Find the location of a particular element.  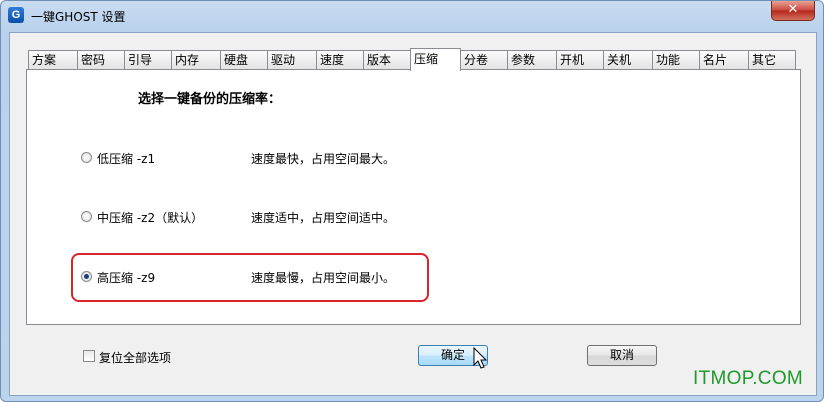

tab-disk: 硬盘 is located at coordinates (244, 59).